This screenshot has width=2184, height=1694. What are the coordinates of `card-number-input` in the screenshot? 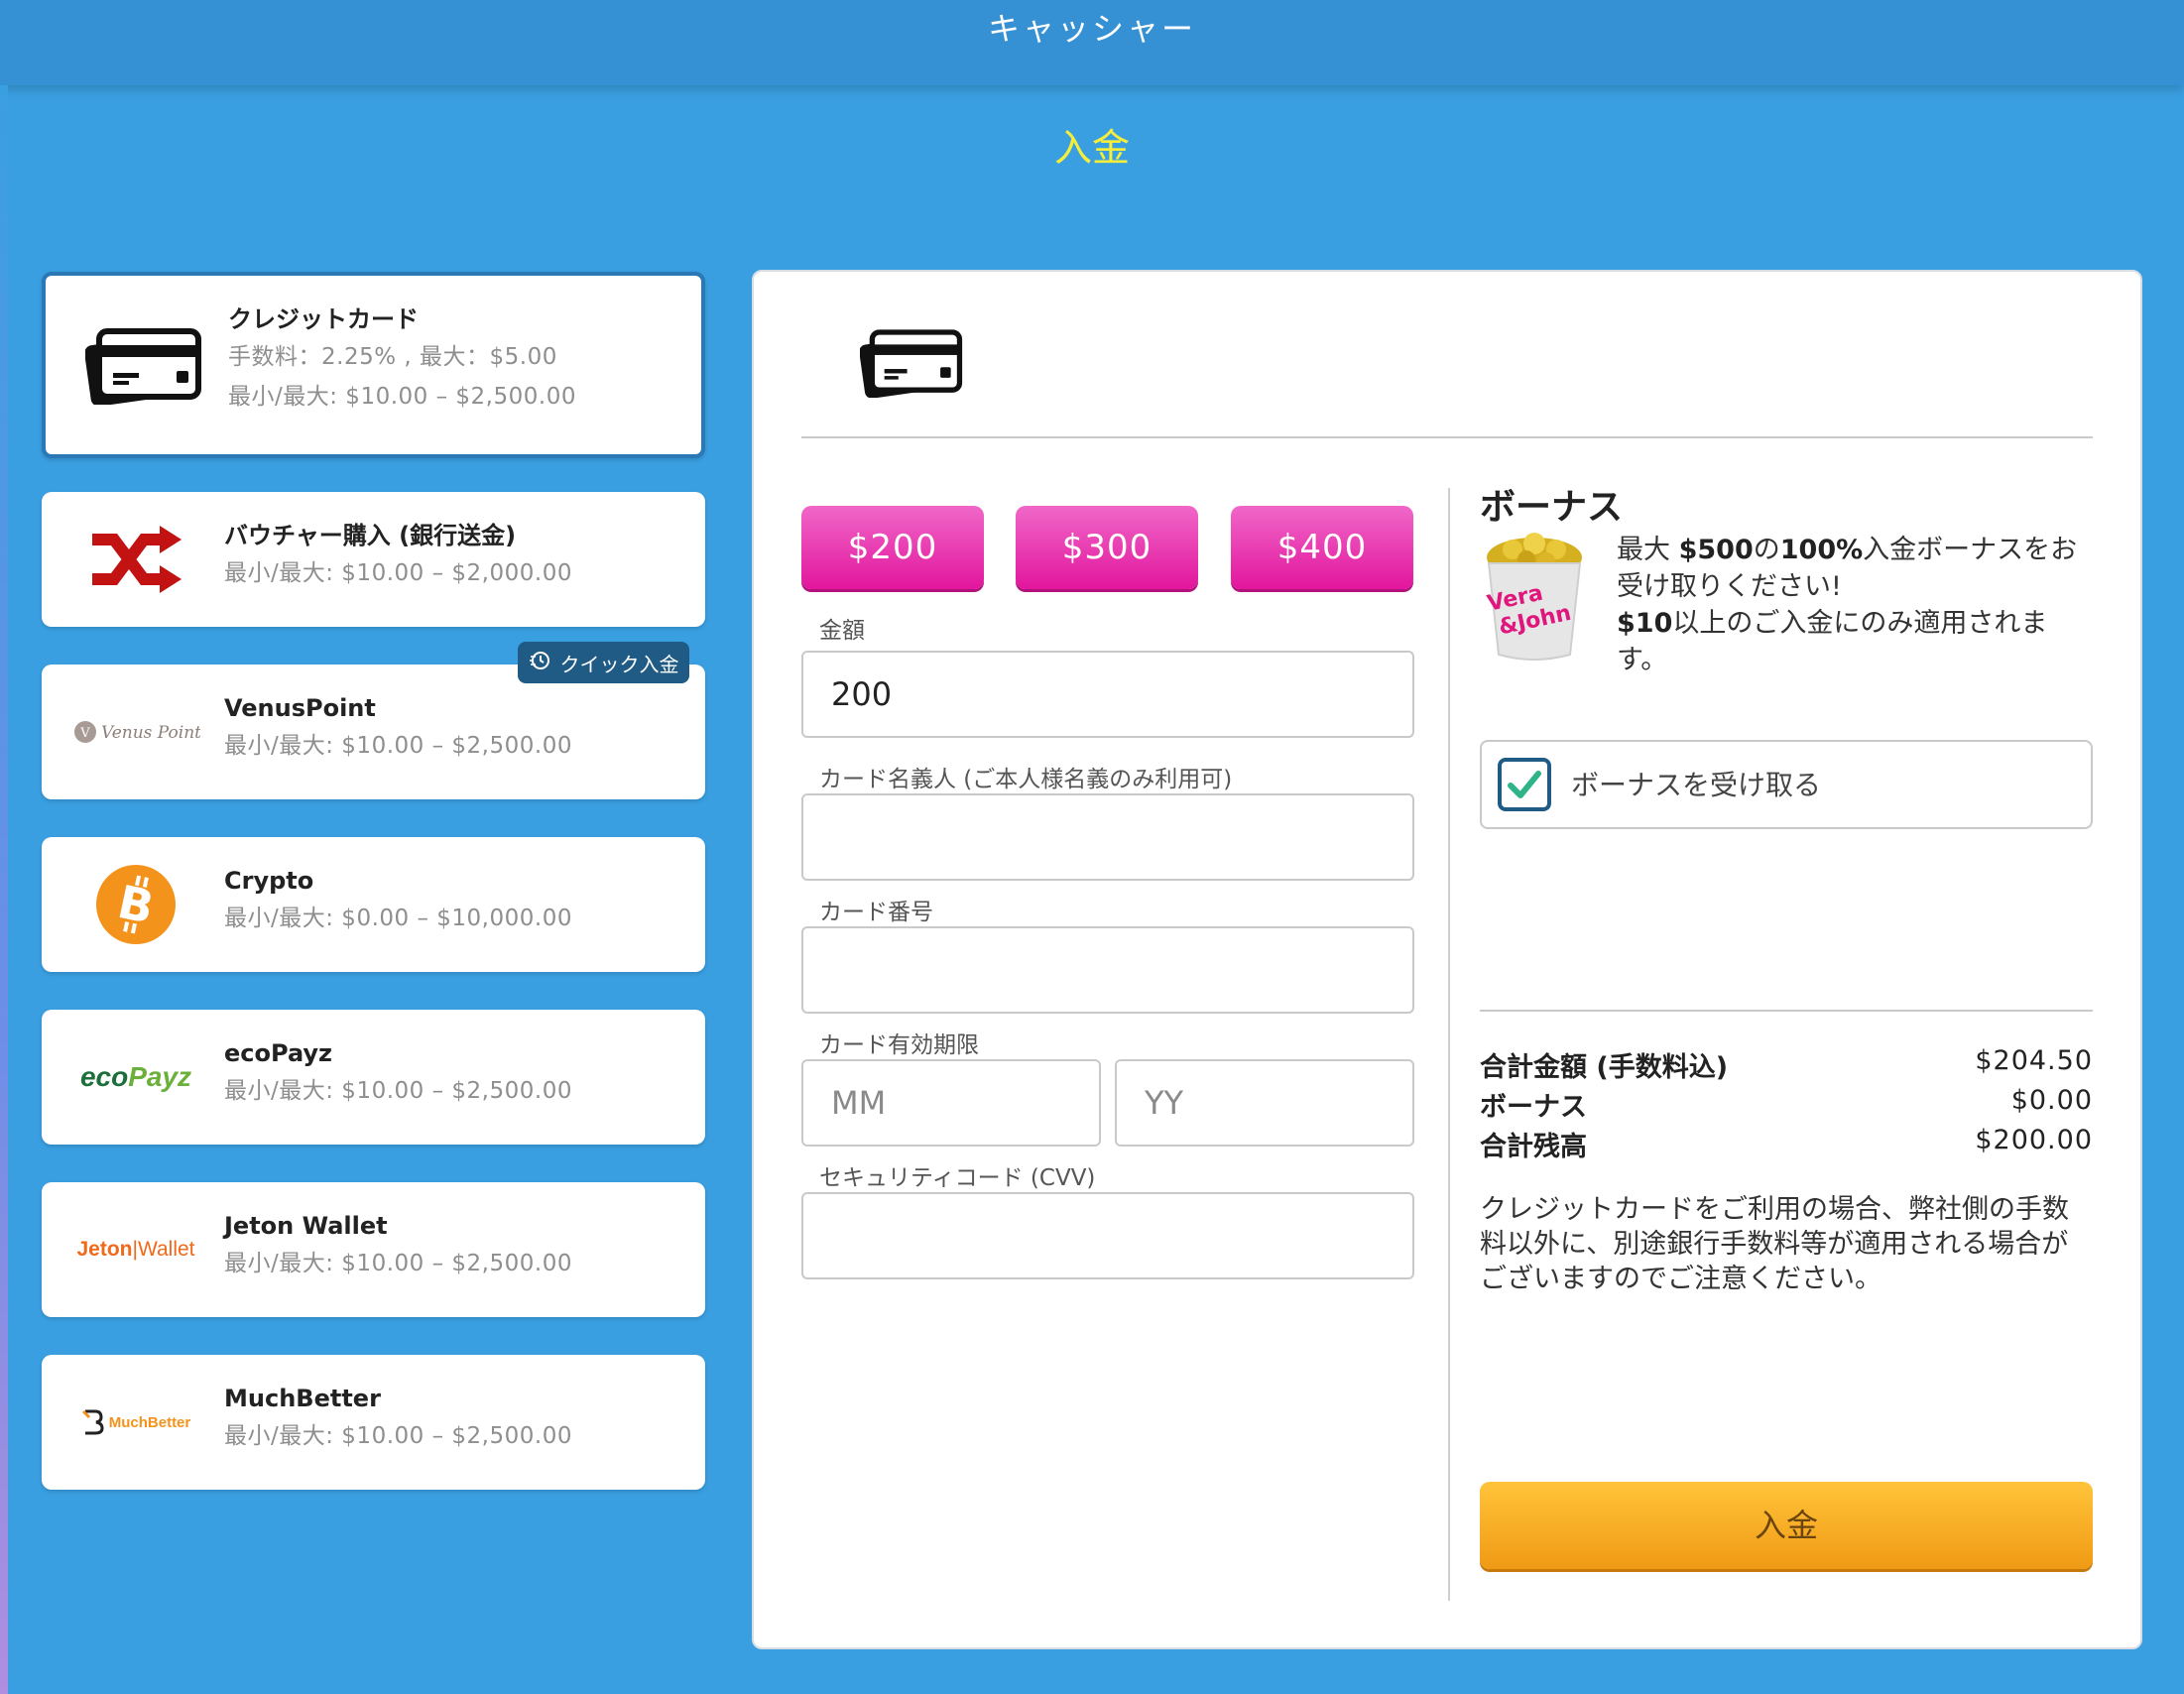 It's located at (1107, 970).